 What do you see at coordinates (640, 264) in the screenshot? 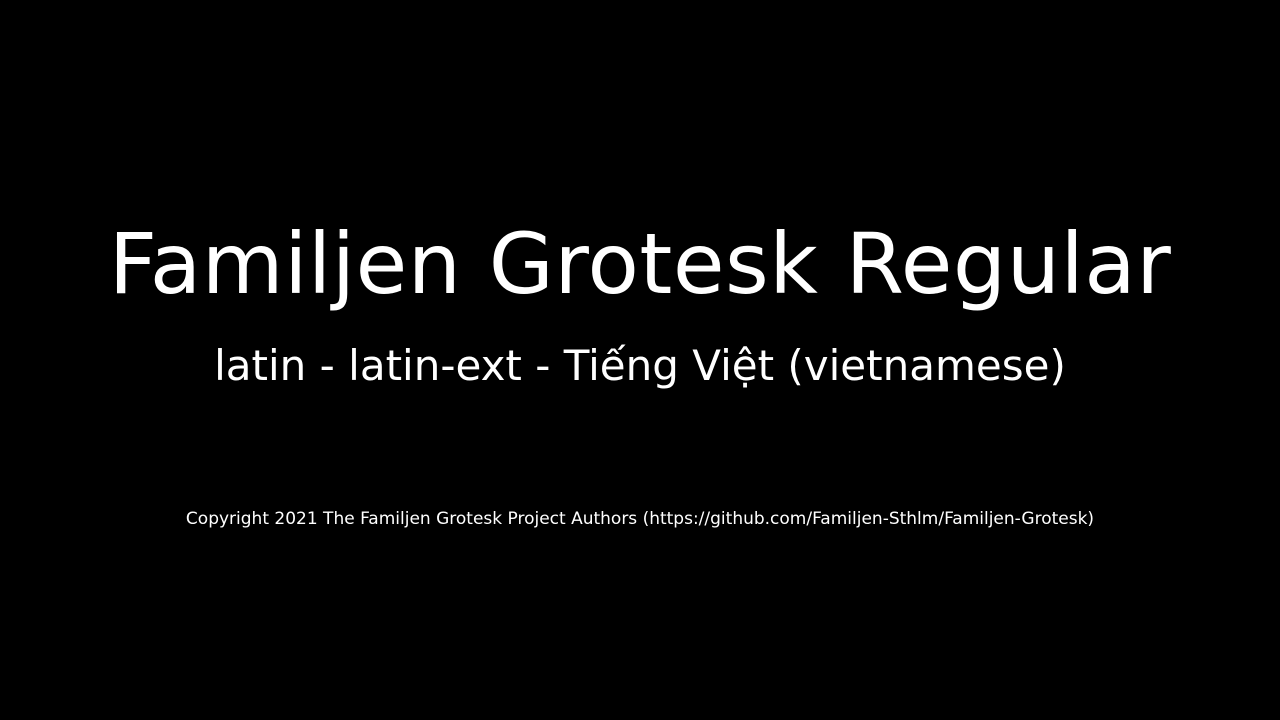
I see `font-title: Familjen Grotesk Regular` at bounding box center [640, 264].